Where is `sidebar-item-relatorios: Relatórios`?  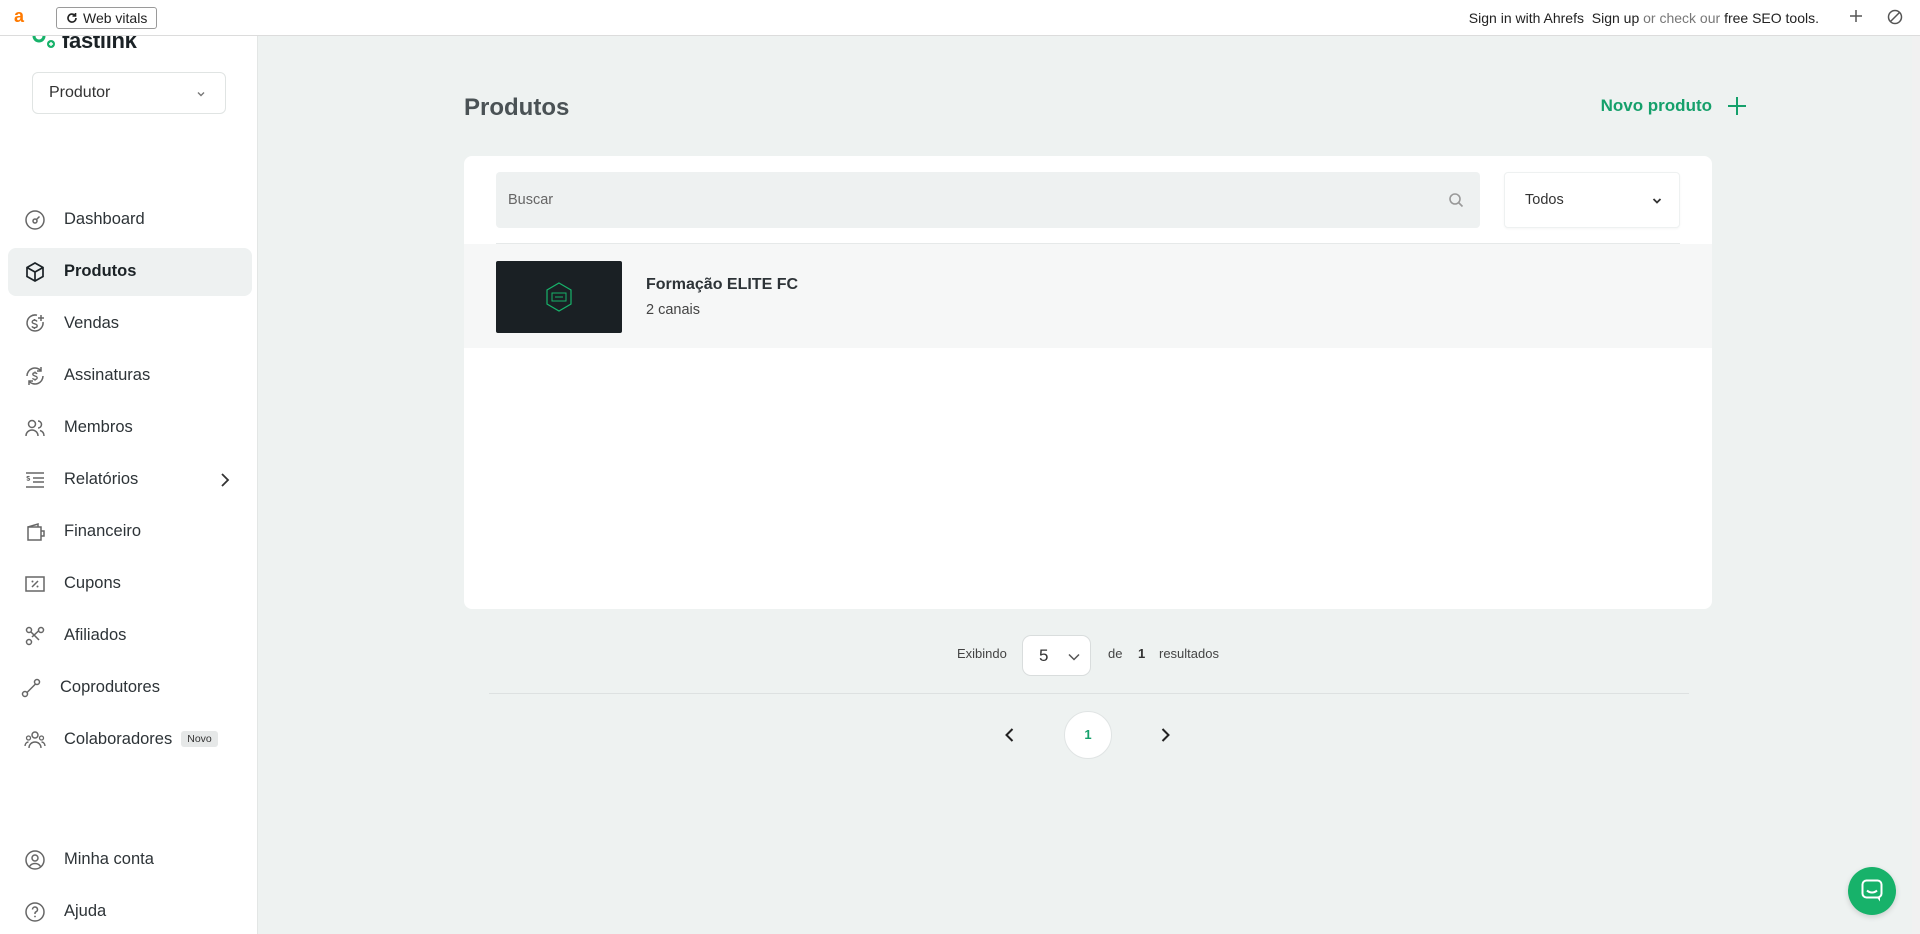
sidebar-item-relatorios: Relatórios is located at coordinates (130, 480).